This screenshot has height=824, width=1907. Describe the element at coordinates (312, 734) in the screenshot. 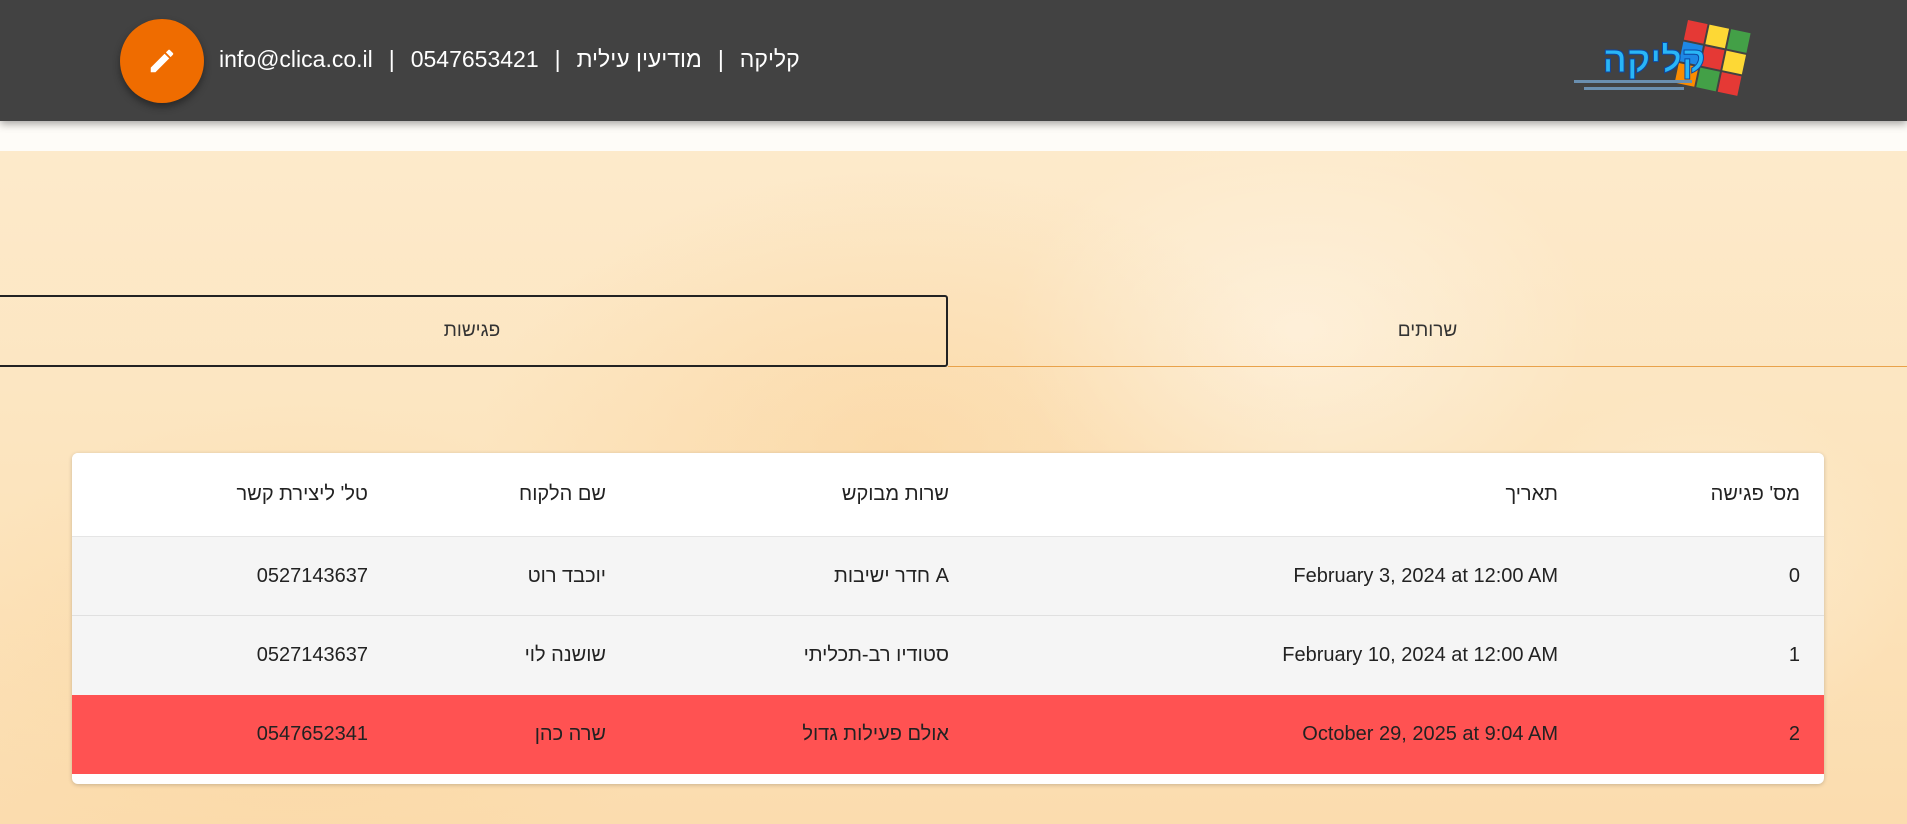

I see `contact-phone: 0547652341` at that location.